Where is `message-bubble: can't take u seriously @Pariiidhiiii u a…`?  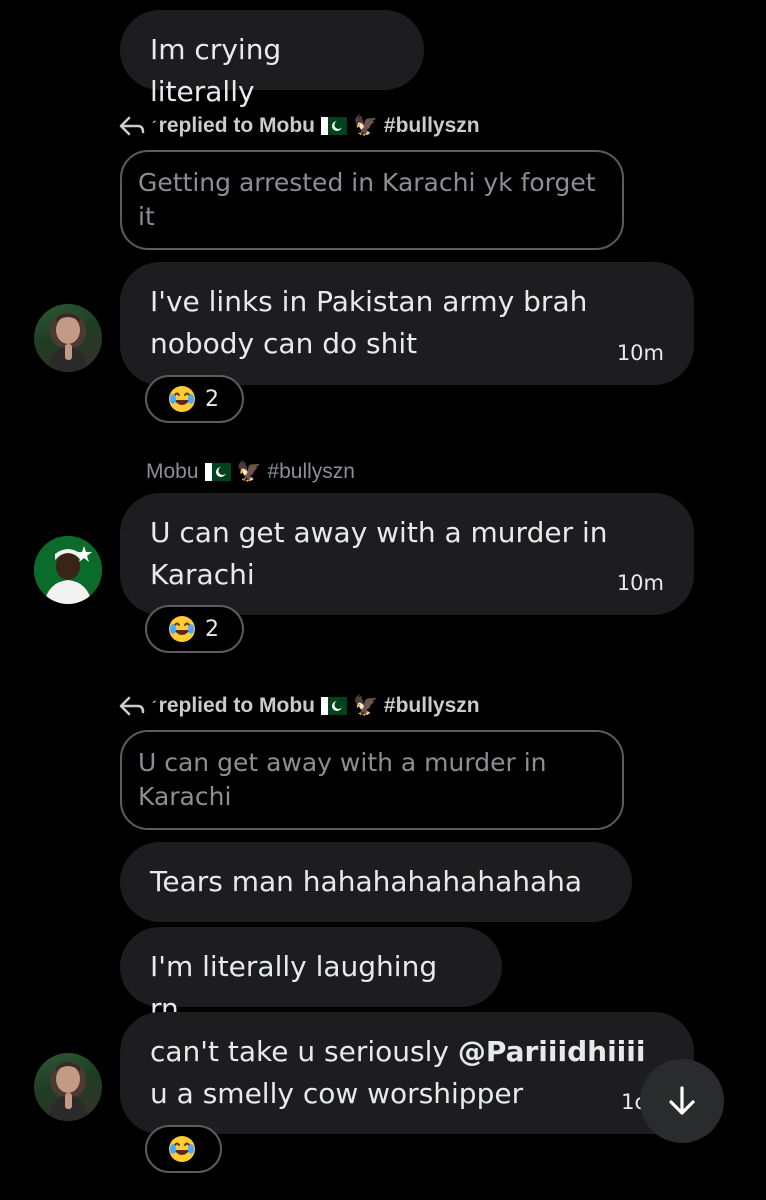
message-bubble: can't take u seriously @Pariiidhiiii u a… is located at coordinates (407, 1073).